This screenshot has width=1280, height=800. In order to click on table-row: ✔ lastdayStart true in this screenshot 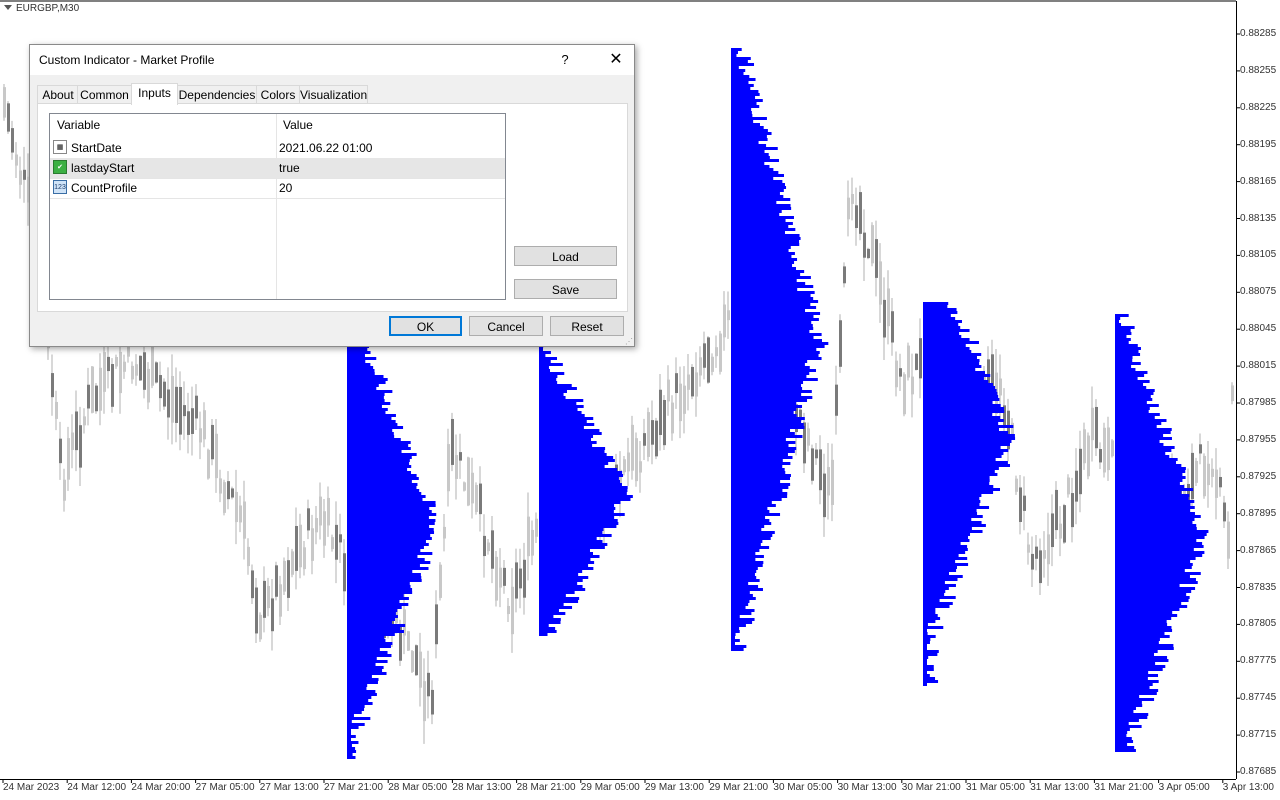, I will do `click(277, 168)`.